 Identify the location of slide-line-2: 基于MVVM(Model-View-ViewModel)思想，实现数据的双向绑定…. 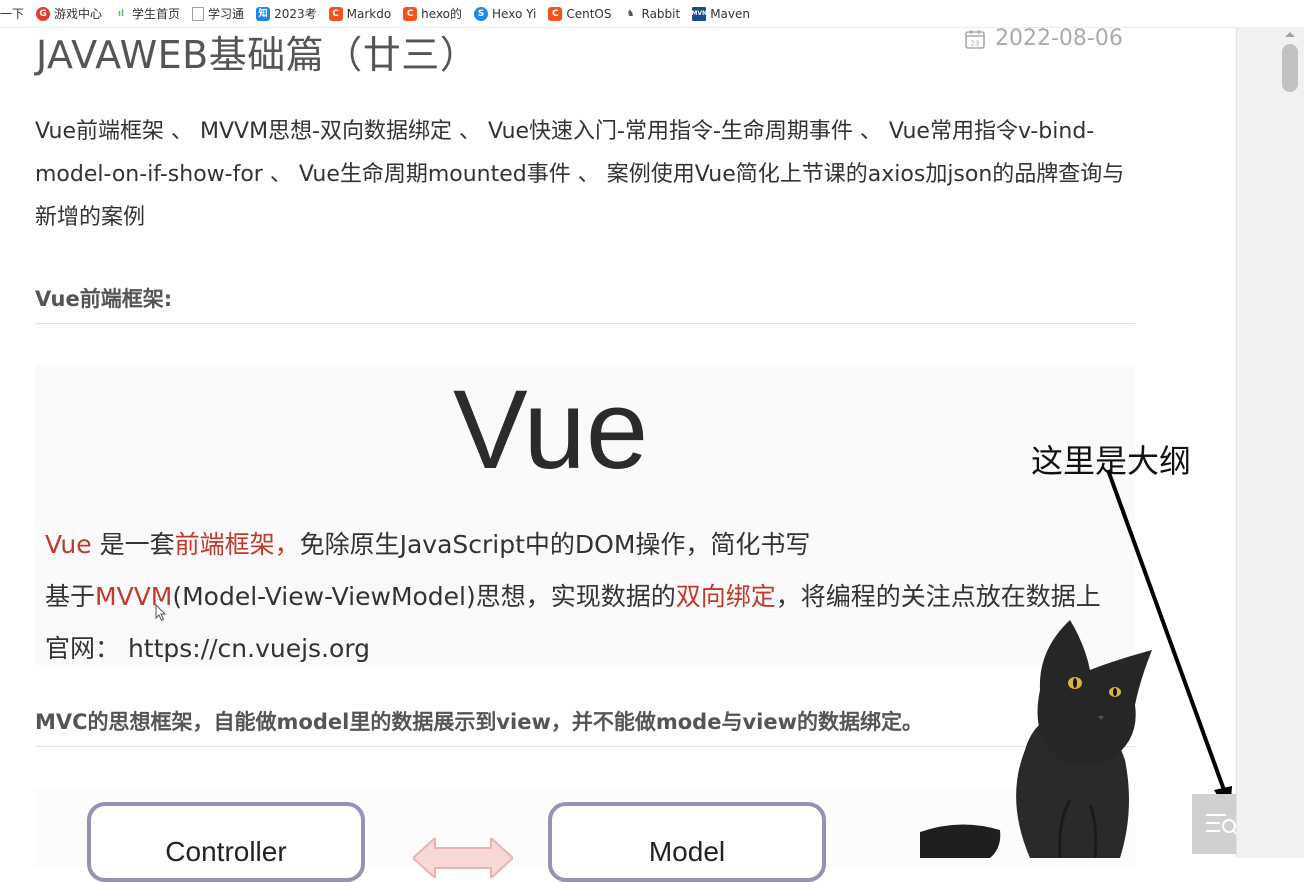
(573, 595).